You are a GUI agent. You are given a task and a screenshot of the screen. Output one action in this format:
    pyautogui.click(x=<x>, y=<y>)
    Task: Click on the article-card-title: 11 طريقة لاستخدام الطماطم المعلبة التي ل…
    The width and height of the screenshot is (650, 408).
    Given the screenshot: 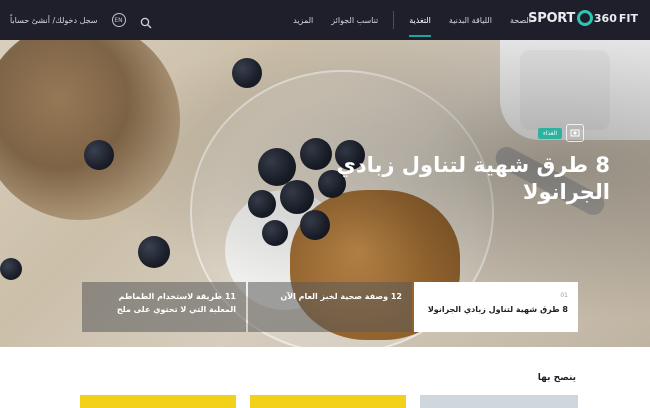 What is the action you would take?
    pyautogui.click(x=176, y=303)
    